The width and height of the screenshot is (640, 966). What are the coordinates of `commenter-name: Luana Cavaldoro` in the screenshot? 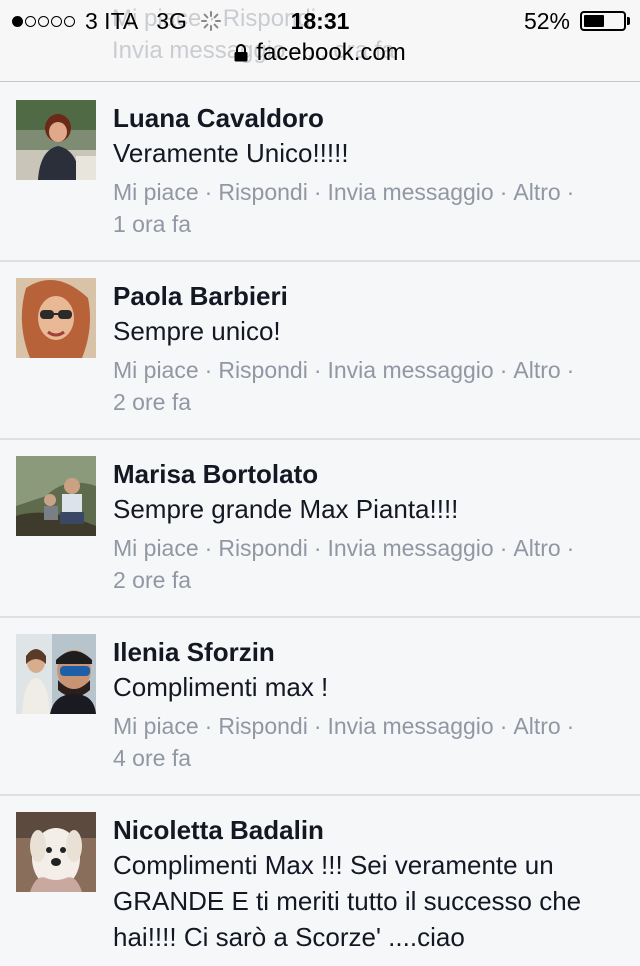 It's located at (367, 118).